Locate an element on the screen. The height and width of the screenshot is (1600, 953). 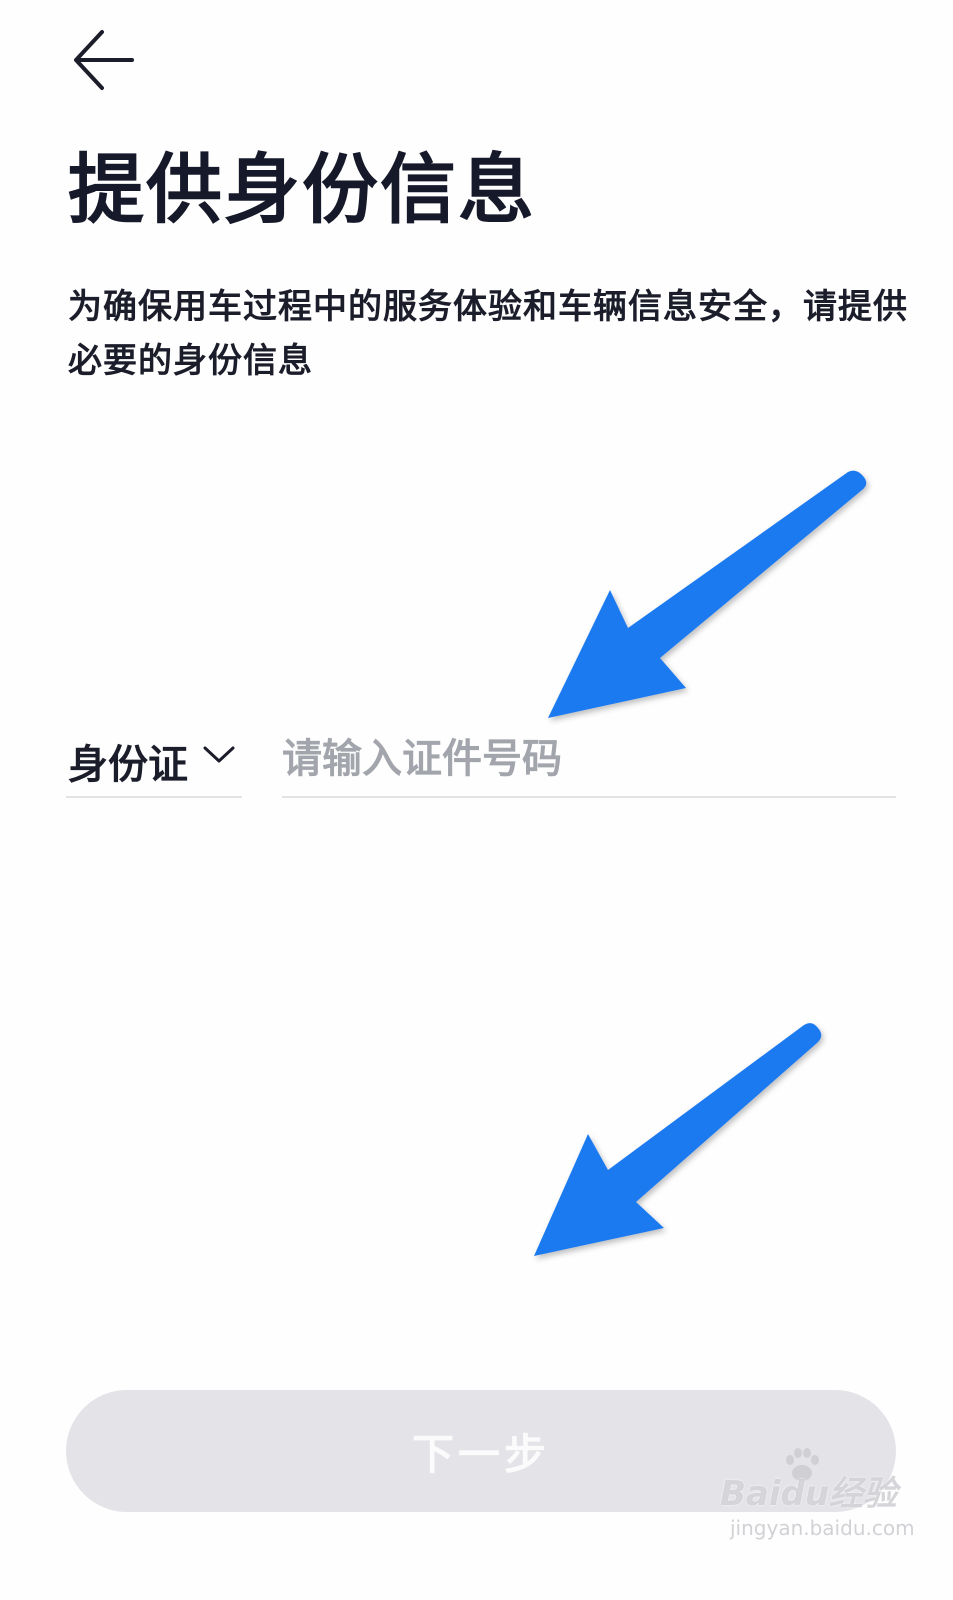
back-button is located at coordinates (104, 62).